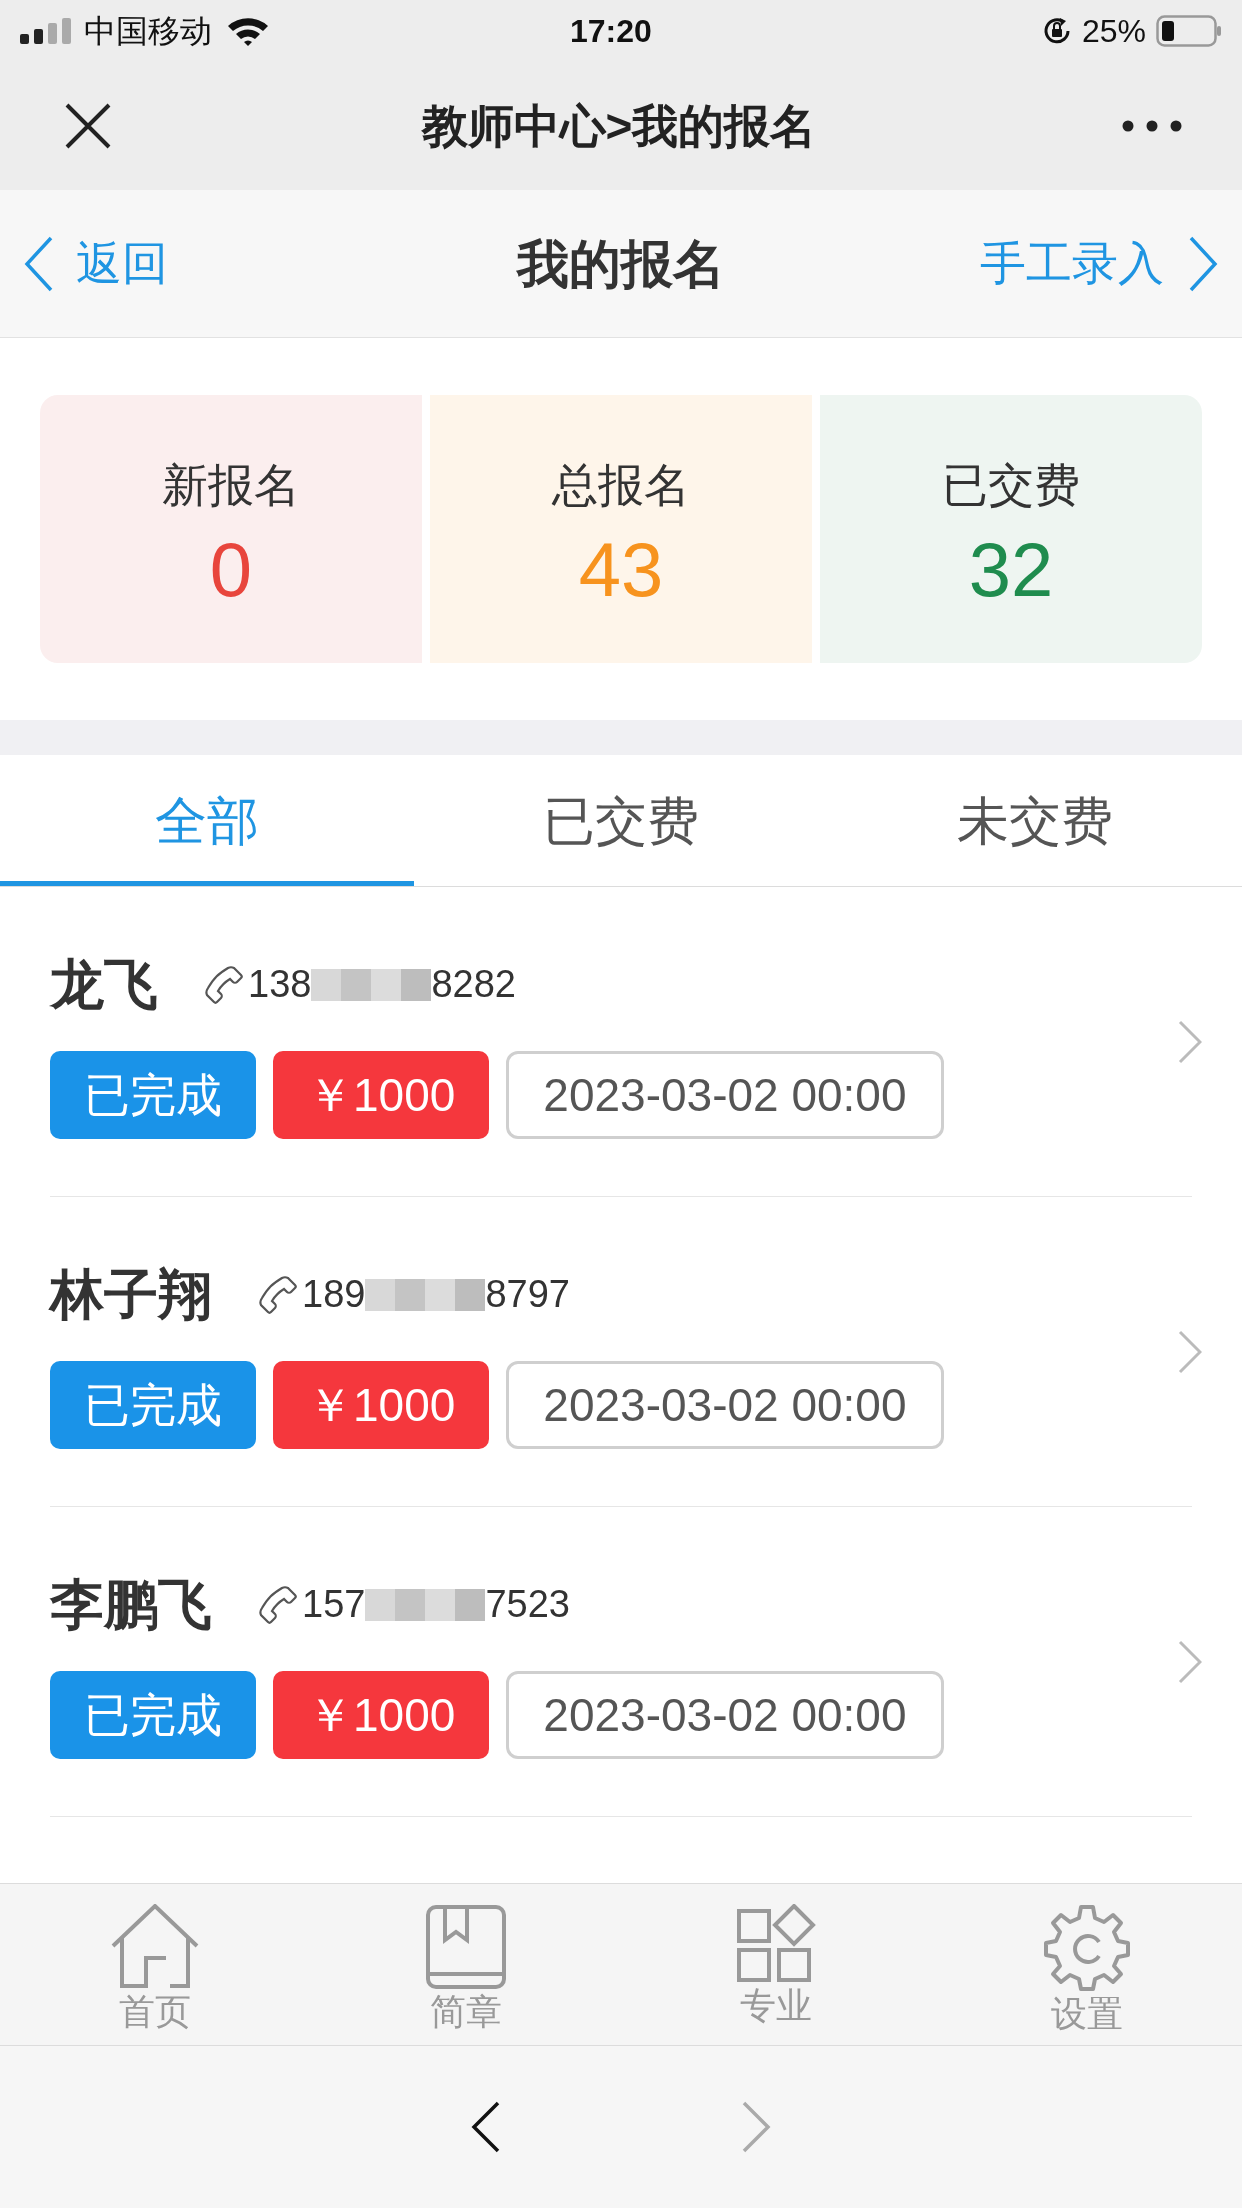 The width and height of the screenshot is (1242, 2208). Describe the element at coordinates (619, 126) in the screenshot. I see `page-title: 教师中心>我的报名` at that location.